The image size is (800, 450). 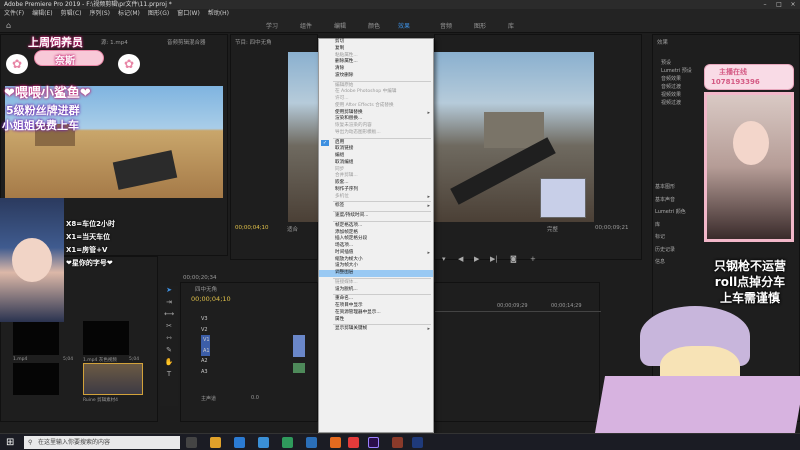 What do you see at coordinates (205, 372) in the screenshot?
I see `track-a3: A3` at bounding box center [205, 372].